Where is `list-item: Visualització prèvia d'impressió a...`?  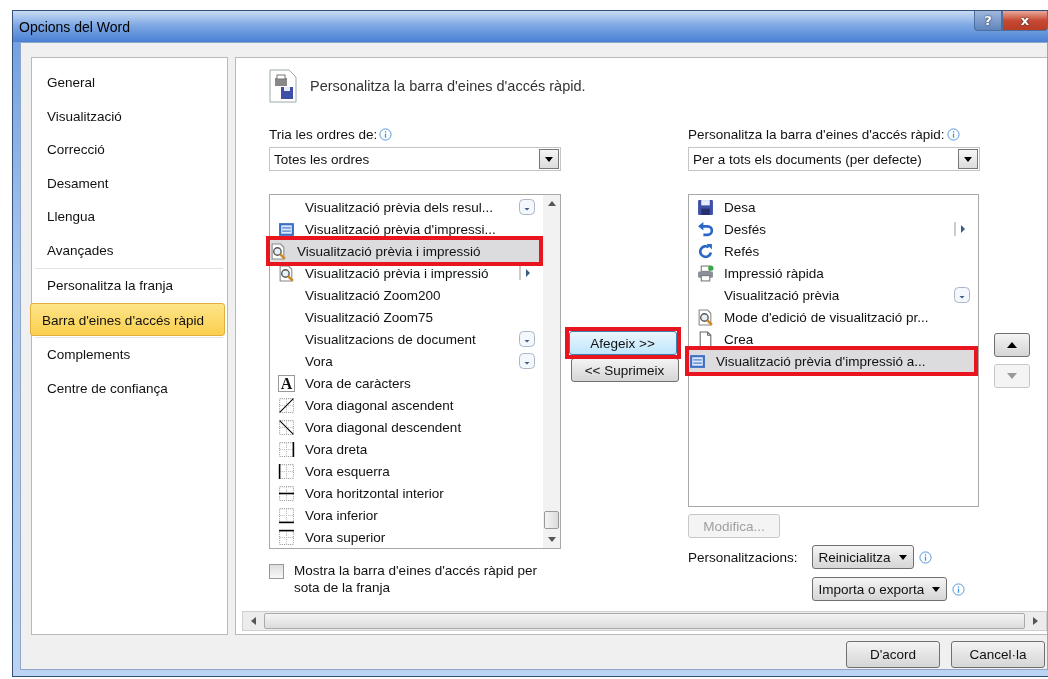 list-item: Visualització prèvia d'impressió a... is located at coordinates (831, 361).